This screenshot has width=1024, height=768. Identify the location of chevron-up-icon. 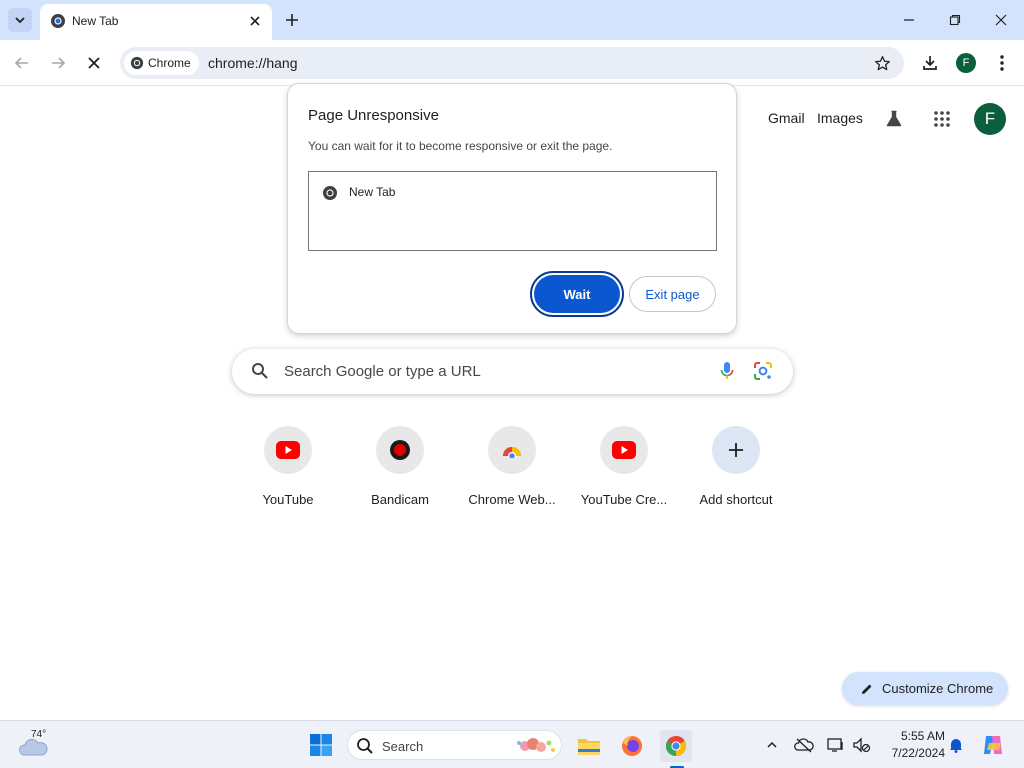
(772, 744).